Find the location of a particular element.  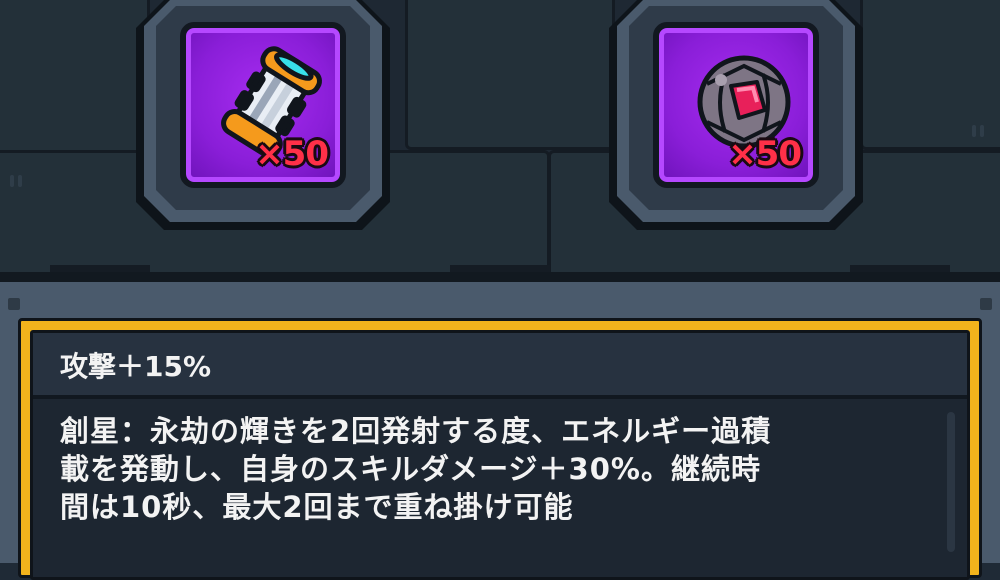

panel-divider is located at coordinates (500, 397).